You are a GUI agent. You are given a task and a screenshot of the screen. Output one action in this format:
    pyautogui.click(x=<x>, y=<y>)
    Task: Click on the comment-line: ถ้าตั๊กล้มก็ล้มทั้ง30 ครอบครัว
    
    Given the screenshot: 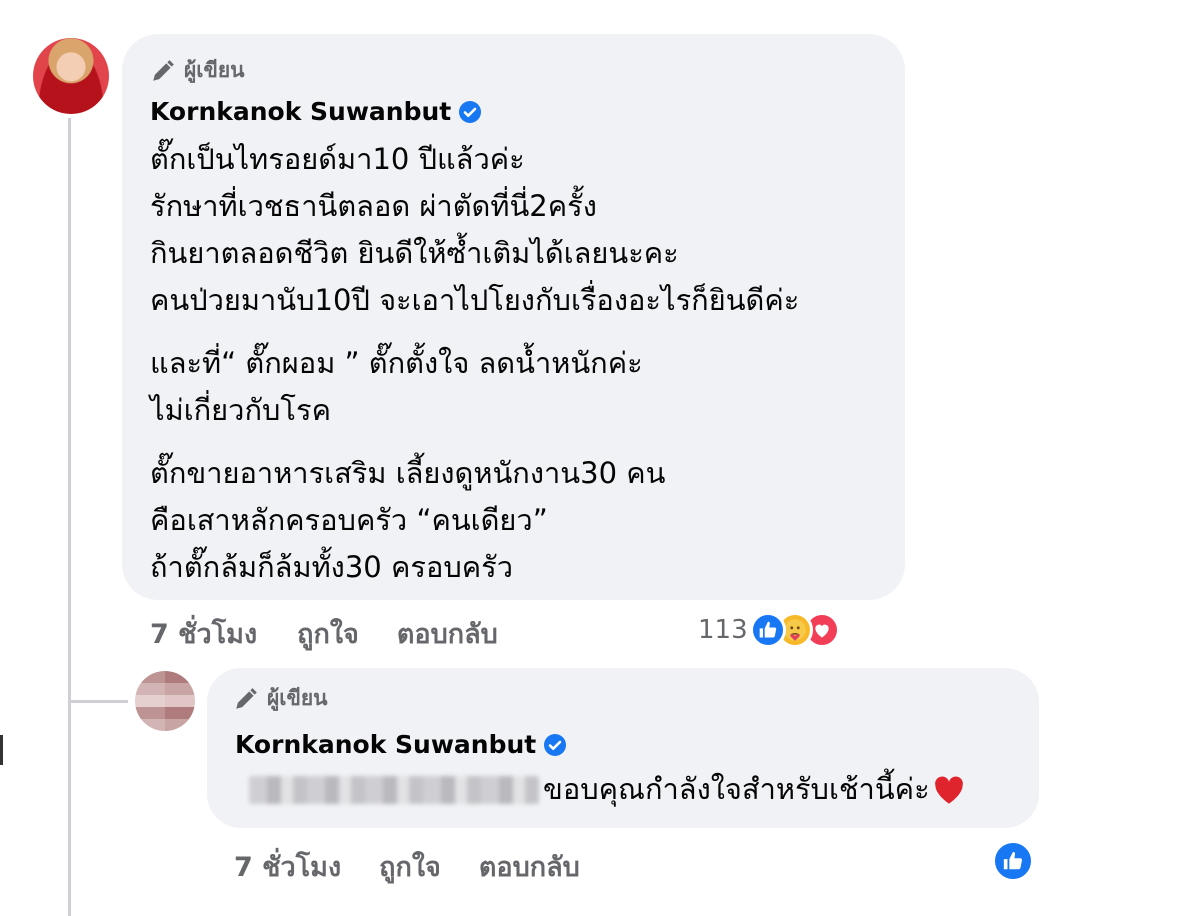 What is the action you would take?
    pyautogui.click(x=332, y=567)
    